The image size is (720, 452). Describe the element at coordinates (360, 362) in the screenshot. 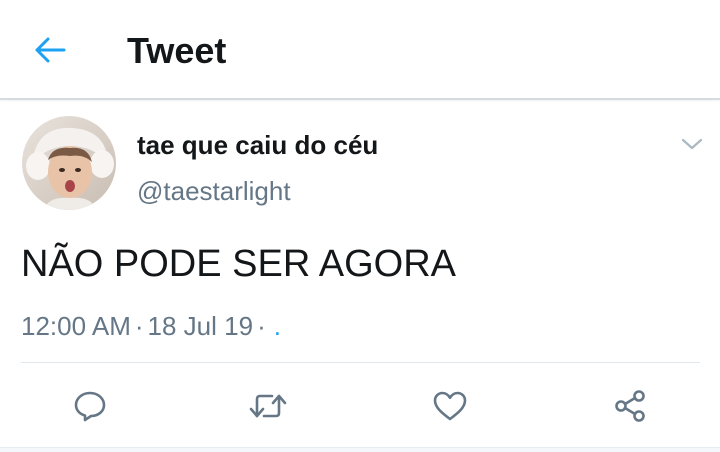

I see `divider` at that location.